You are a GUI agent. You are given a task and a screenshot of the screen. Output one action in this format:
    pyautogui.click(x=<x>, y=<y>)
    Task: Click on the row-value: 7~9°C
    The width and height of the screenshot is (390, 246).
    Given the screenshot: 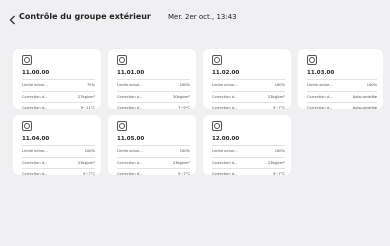 What is the action you would take?
    pyautogui.click(x=184, y=108)
    